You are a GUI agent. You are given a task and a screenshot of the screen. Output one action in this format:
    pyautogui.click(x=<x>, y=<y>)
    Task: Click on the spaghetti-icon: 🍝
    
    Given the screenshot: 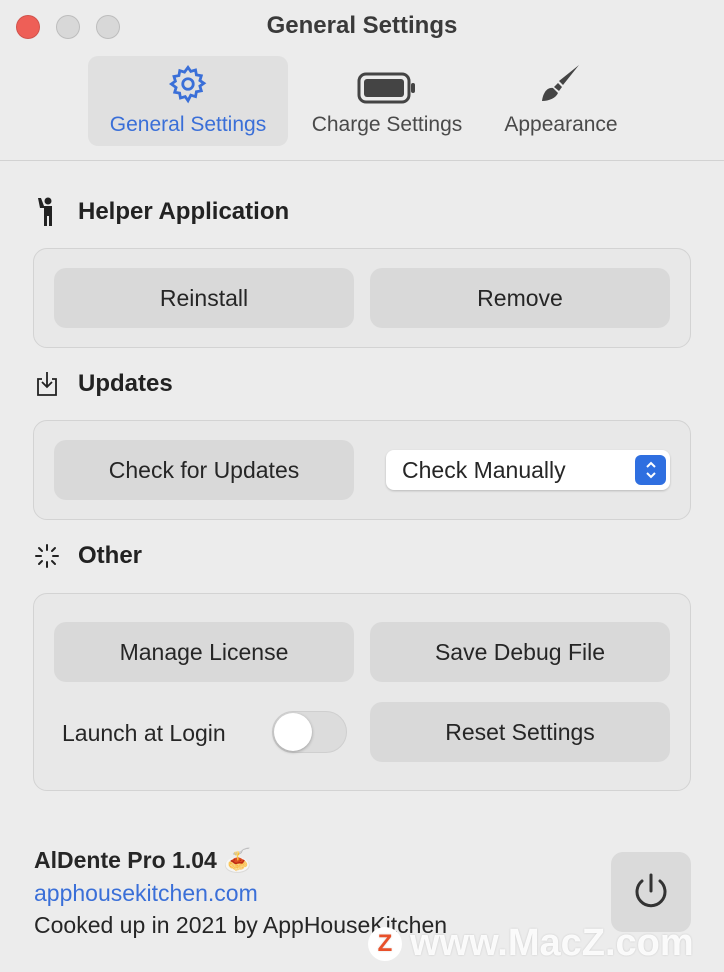 What is the action you would take?
    pyautogui.click(x=237, y=860)
    